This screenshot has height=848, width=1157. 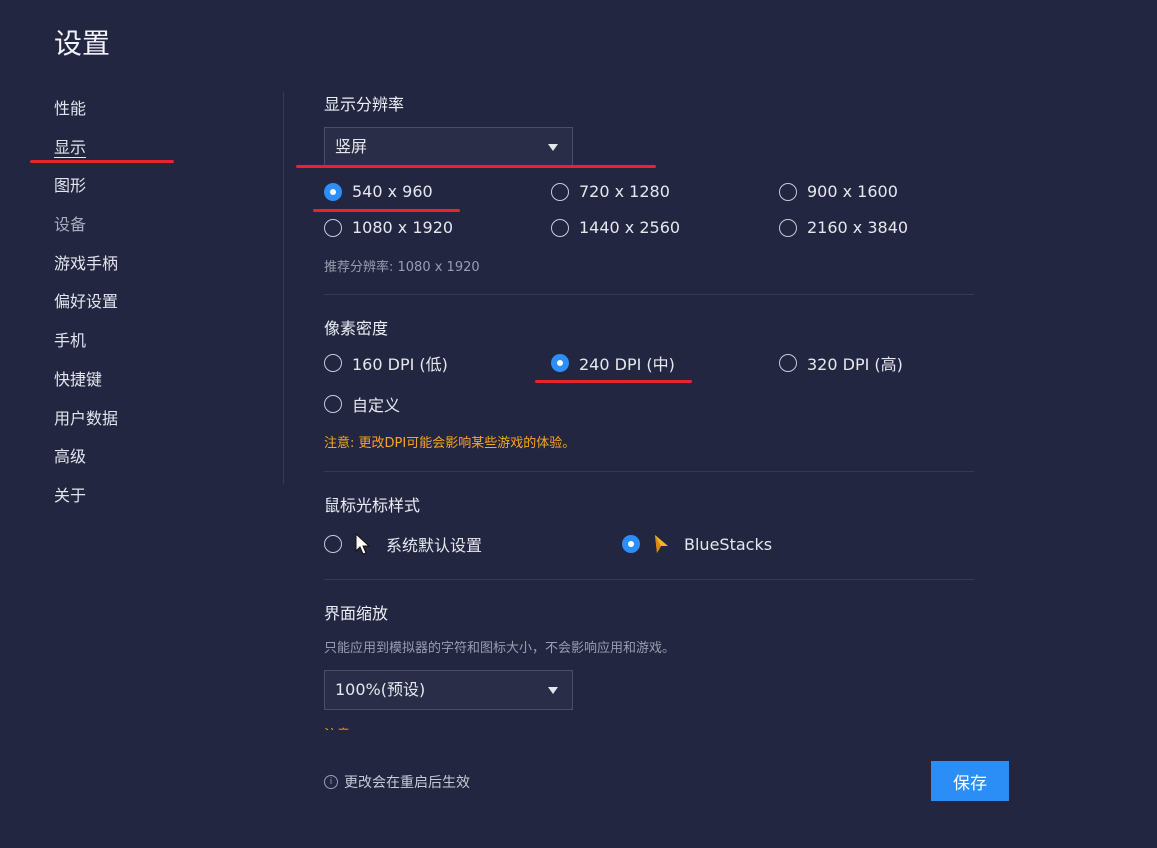 What do you see at coordinates (376, 405) in the screenshot?
I see `option-label: 自定义` at bounding box center [376, 405].